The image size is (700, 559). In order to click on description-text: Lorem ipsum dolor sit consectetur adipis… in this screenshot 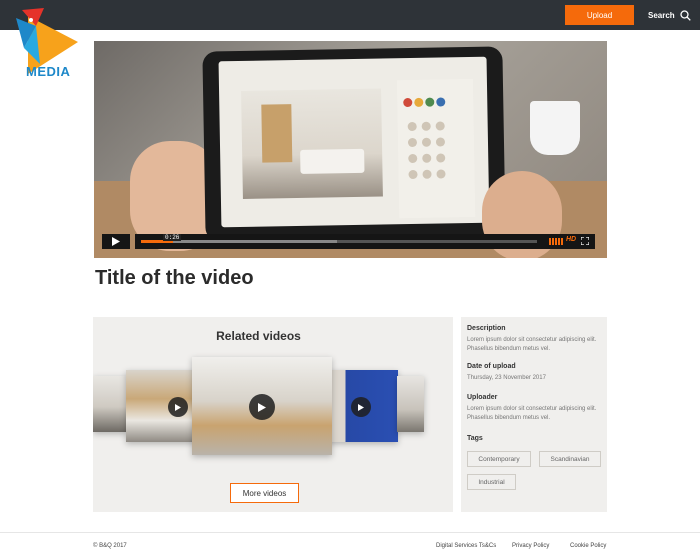, I will do `click(532, 344)`.